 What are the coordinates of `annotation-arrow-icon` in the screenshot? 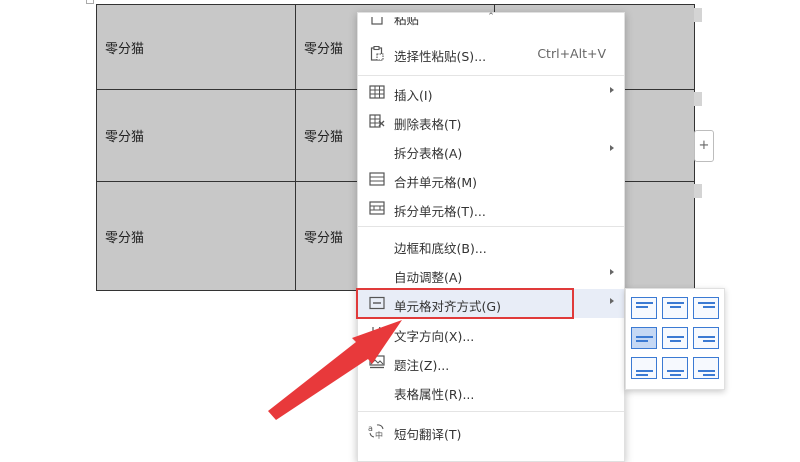 It's located at (335, 370).